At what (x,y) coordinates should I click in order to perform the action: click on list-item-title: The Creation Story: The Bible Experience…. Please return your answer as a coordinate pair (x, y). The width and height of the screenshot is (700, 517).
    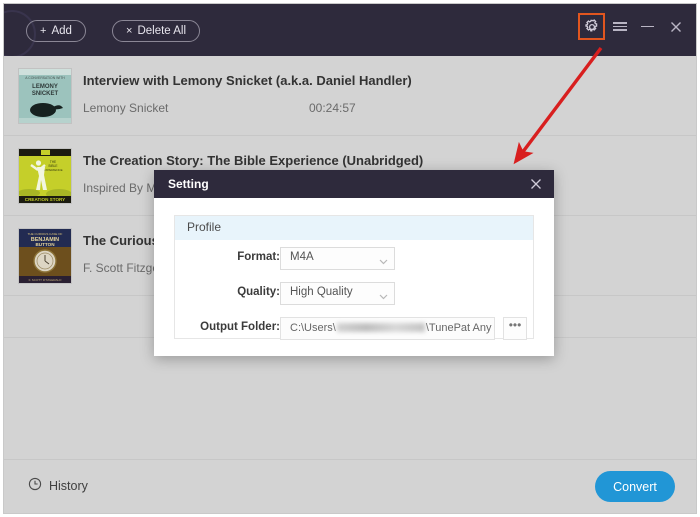
    Looking at the image, I should click on (253, 160).